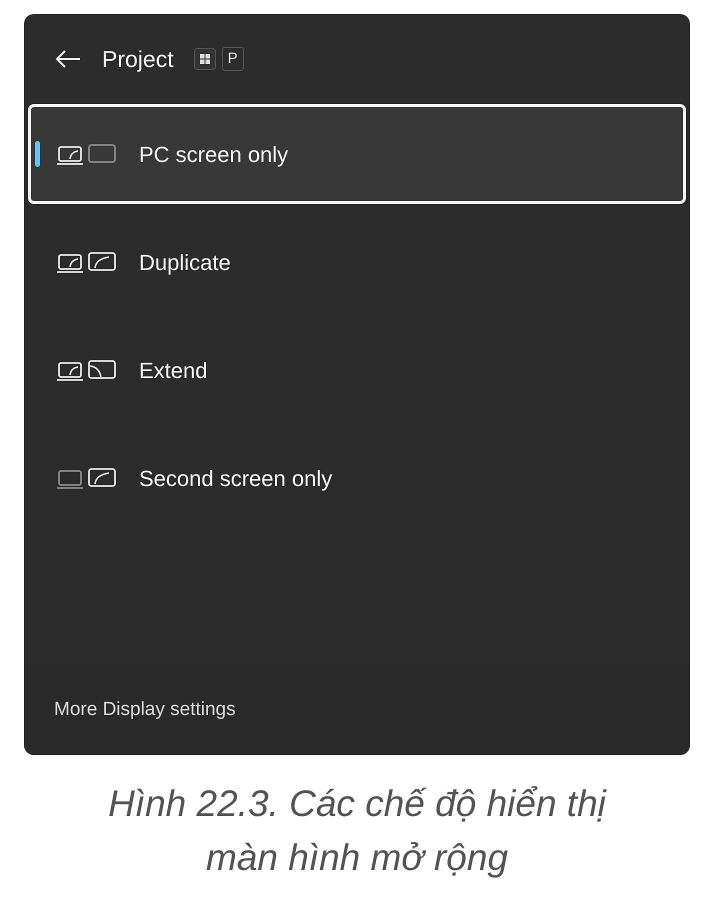  What do you see at coordinates (138, 59) in the screenshot?
I see `panel-title: Project` at bounding box center [138, 59].